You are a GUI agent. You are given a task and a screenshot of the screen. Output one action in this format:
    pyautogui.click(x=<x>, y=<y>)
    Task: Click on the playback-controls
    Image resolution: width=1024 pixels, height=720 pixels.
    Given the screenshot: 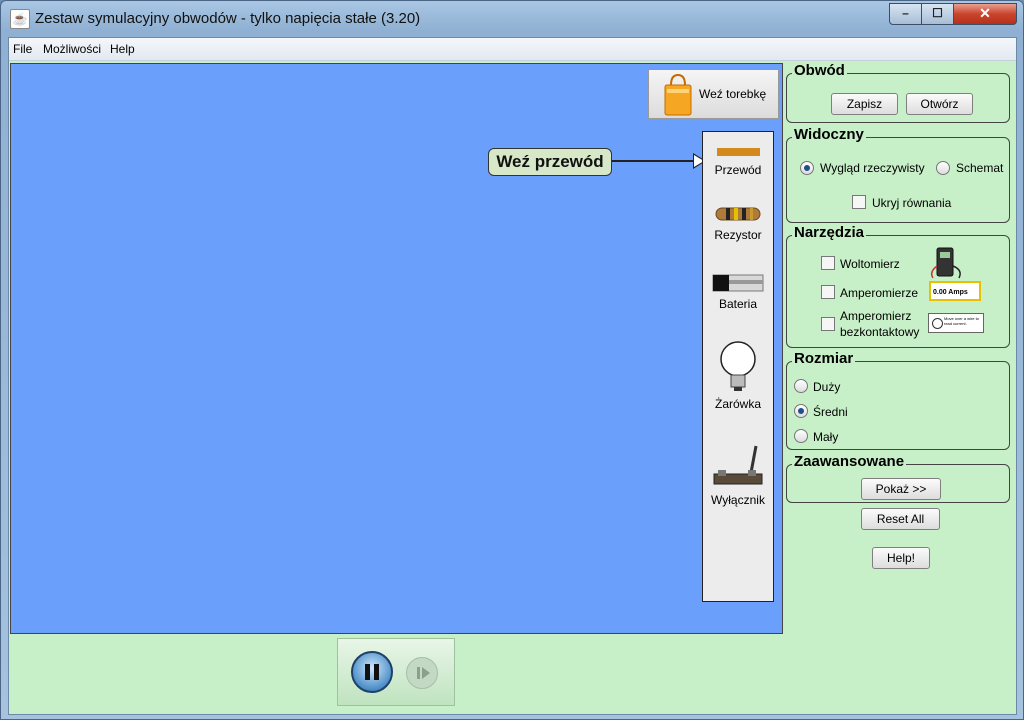 What is the action you would take?
    pyautogui.click(x=396, y=672)
    